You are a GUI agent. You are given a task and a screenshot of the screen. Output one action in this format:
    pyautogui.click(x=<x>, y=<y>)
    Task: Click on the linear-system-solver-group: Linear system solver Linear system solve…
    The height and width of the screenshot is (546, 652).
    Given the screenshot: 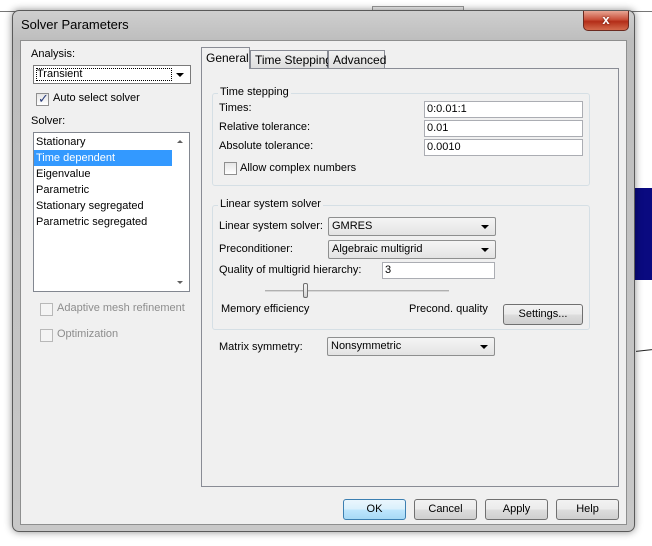 What is the action you would take?
    pyautogui.click(x=401, y=264)
    